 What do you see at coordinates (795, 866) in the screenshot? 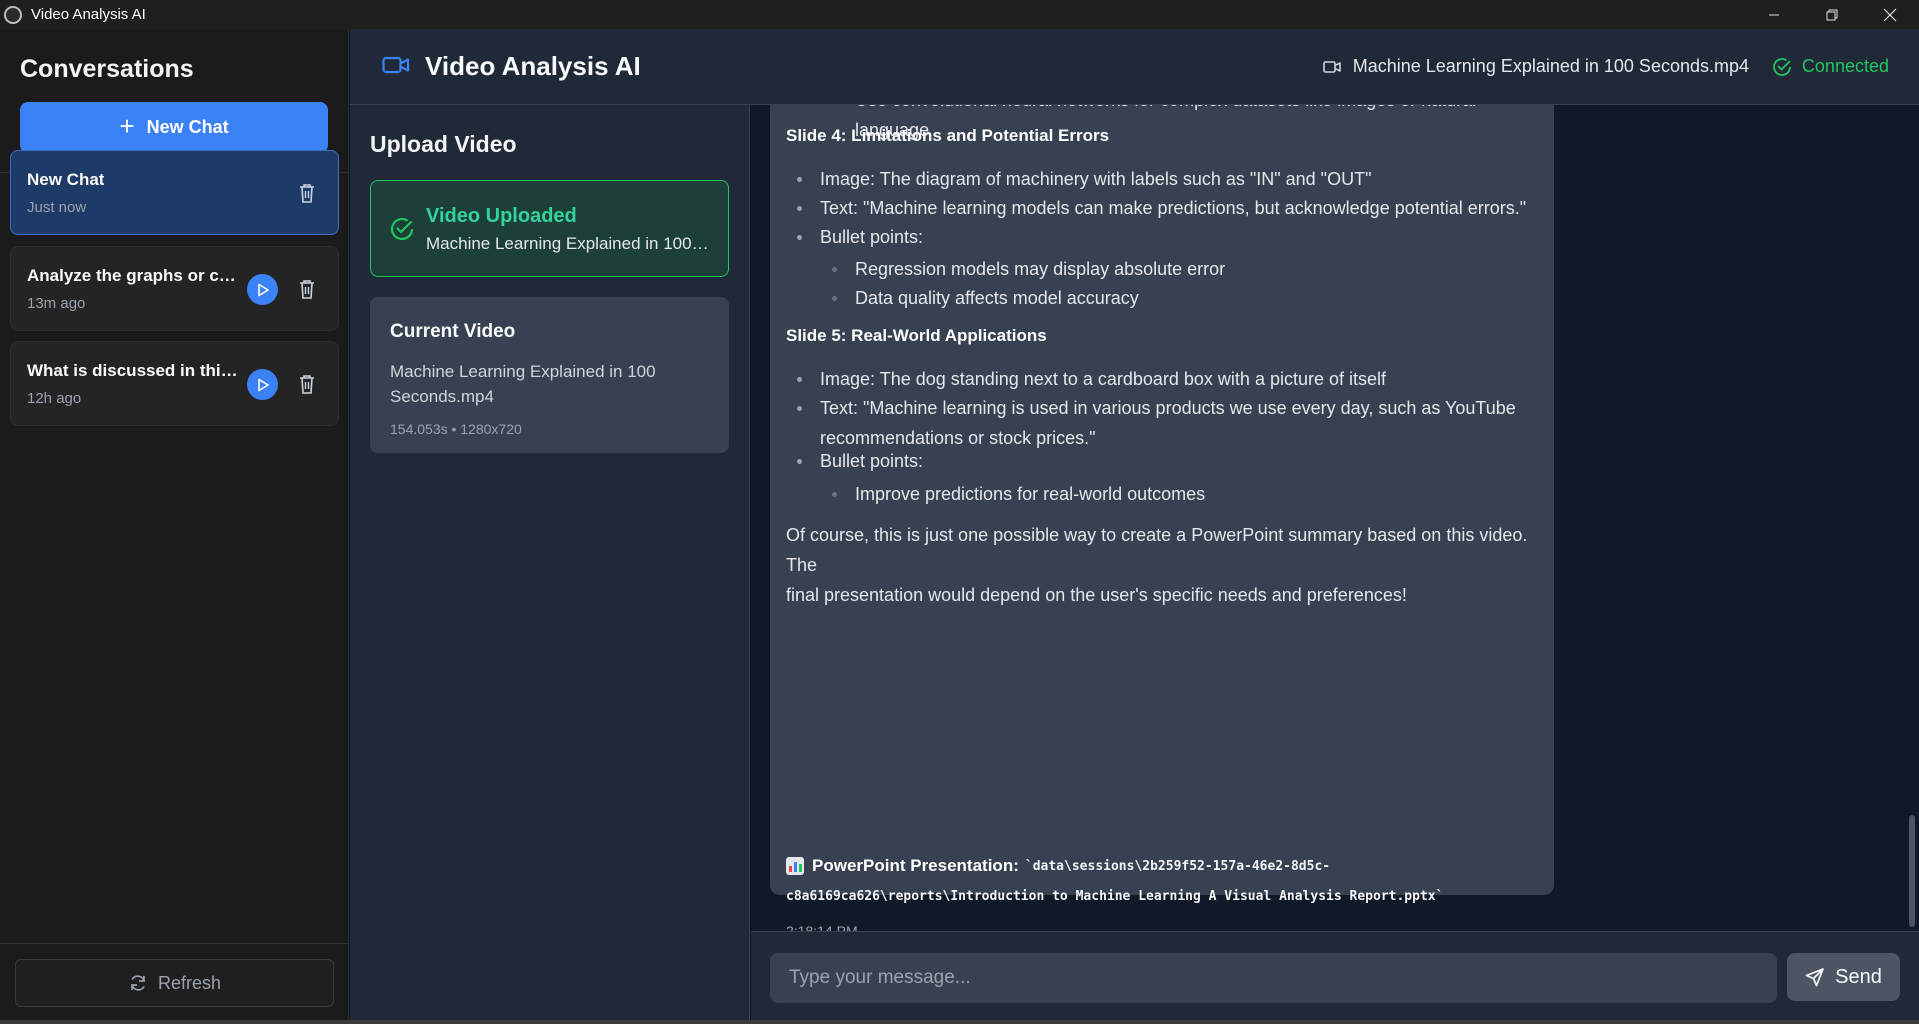
I see `bar-chart-icon` at bounding box center [795, 866].